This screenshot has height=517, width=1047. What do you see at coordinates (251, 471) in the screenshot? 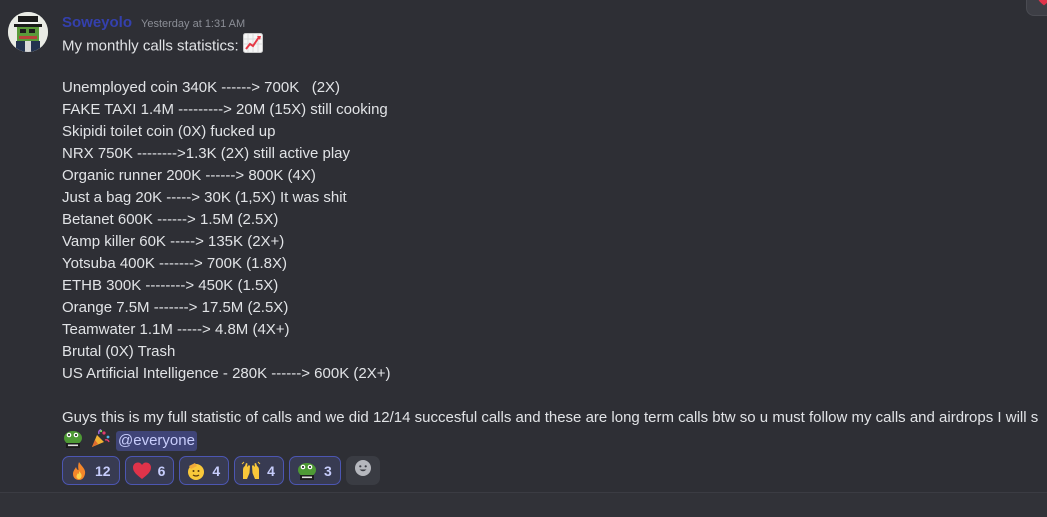
I see `raising-hands-icon` at bounding box center [251, 471].